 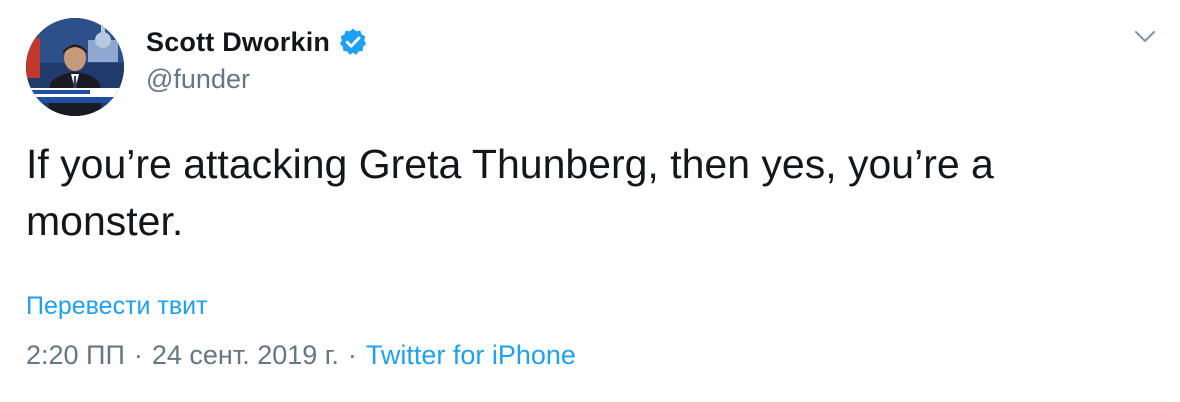 I want to click on tweet-time: 2:20 ПП, so click(x=75, y=355).